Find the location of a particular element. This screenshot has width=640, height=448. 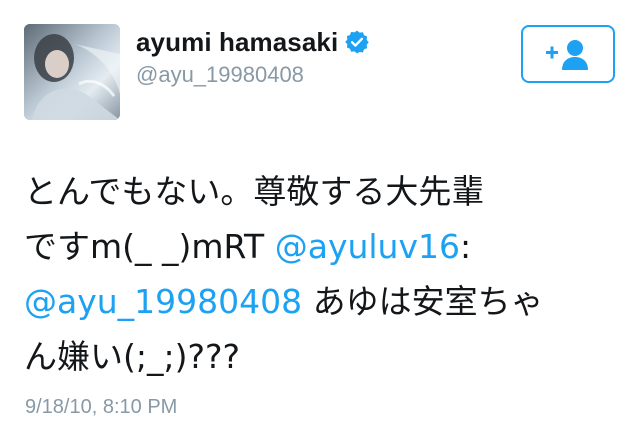

user-info: ayumi hamasaki @ayu_19980408 is located at coordinates (253, 57).